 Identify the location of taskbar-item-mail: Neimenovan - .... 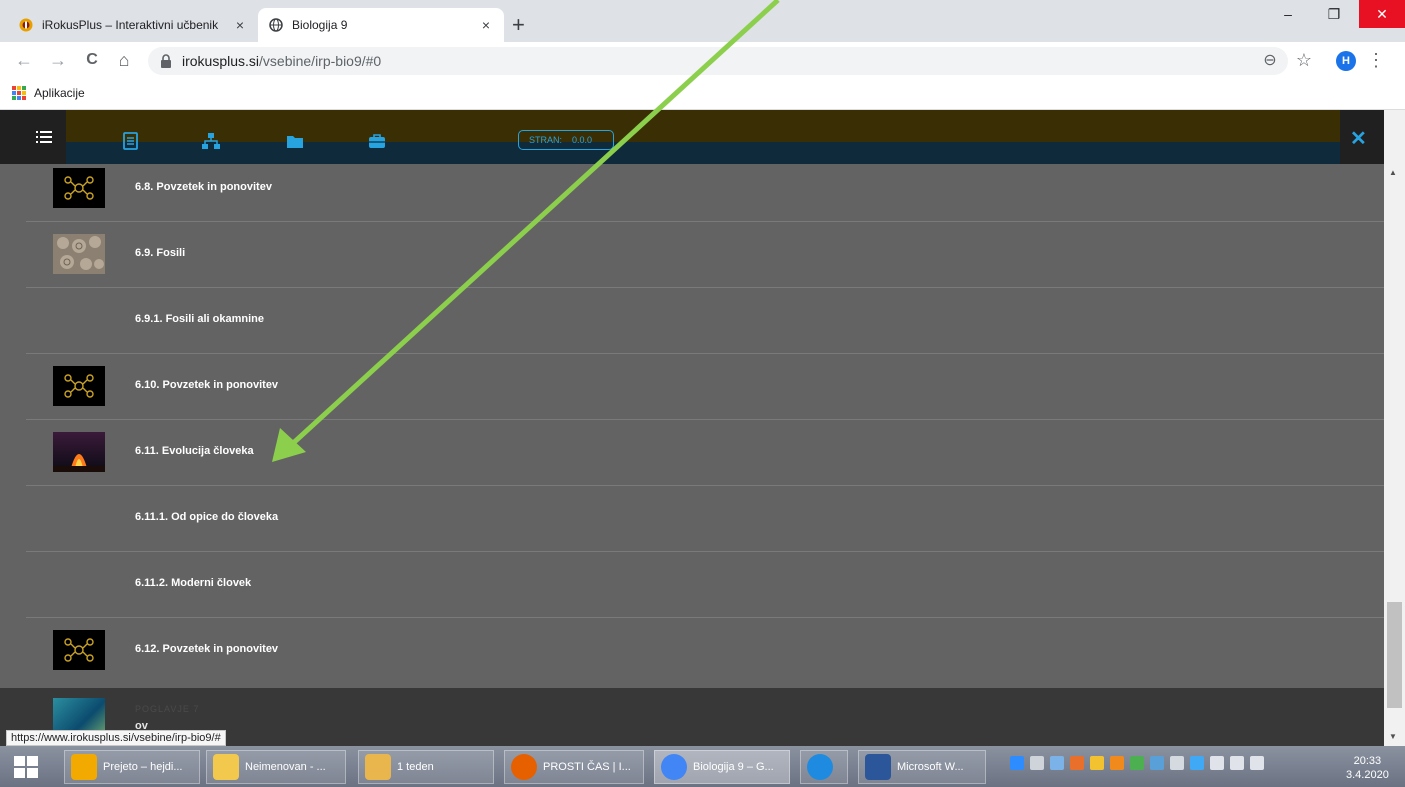
(276, 767).